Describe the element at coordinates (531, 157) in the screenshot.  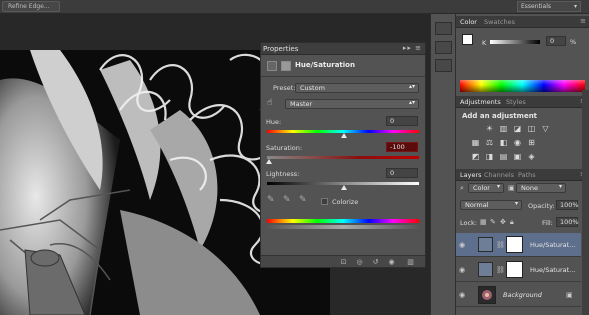
I see `selective-color-icon: ◈` at that location.